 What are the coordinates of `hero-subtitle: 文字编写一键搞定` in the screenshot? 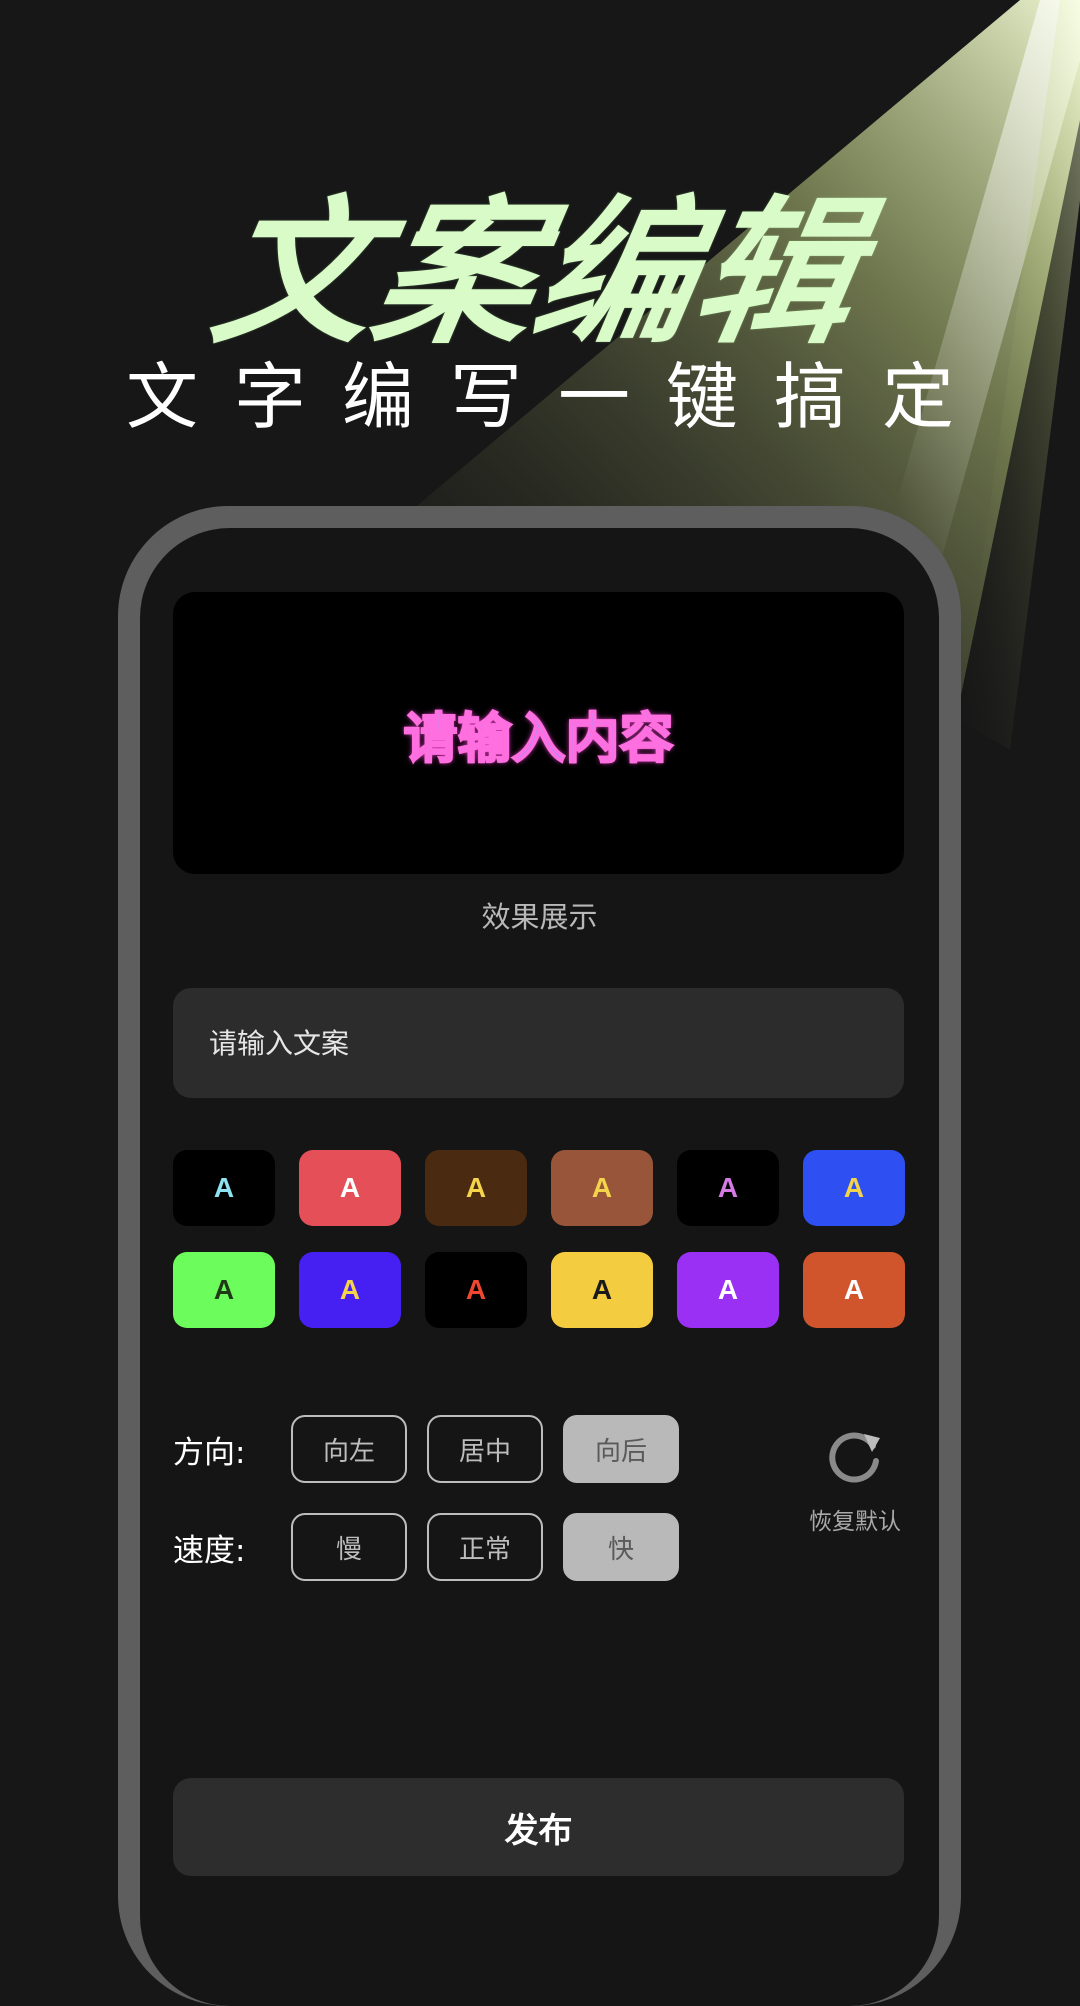 It's located at (557, 397).